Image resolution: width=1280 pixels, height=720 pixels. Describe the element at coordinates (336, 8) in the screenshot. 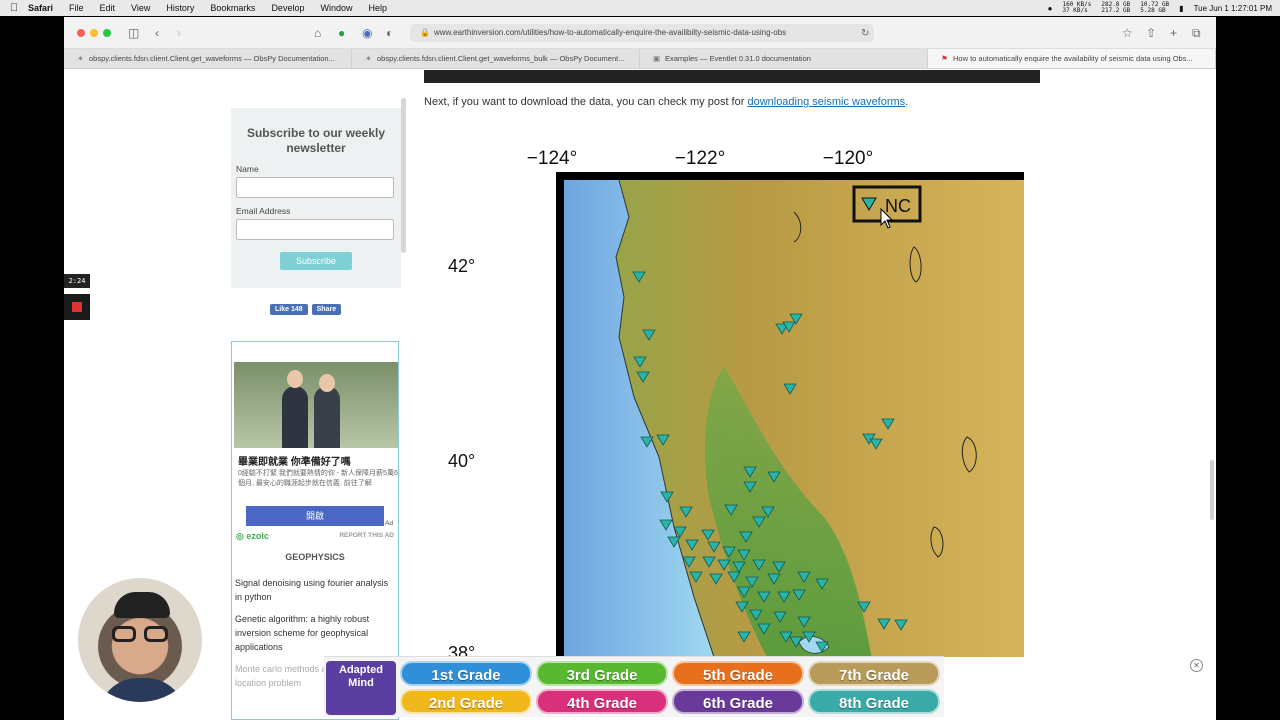

I see `menu-window: Window` at that location.